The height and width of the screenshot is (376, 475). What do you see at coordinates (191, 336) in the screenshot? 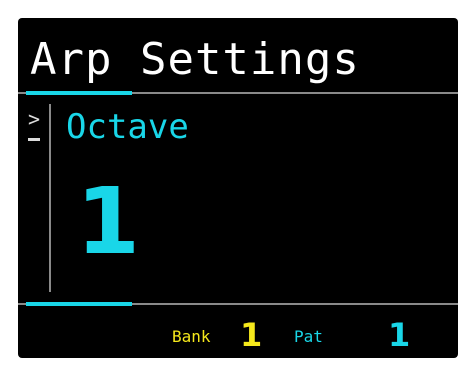
I see `bank-label: Bank` at bounding box center [191, 336].